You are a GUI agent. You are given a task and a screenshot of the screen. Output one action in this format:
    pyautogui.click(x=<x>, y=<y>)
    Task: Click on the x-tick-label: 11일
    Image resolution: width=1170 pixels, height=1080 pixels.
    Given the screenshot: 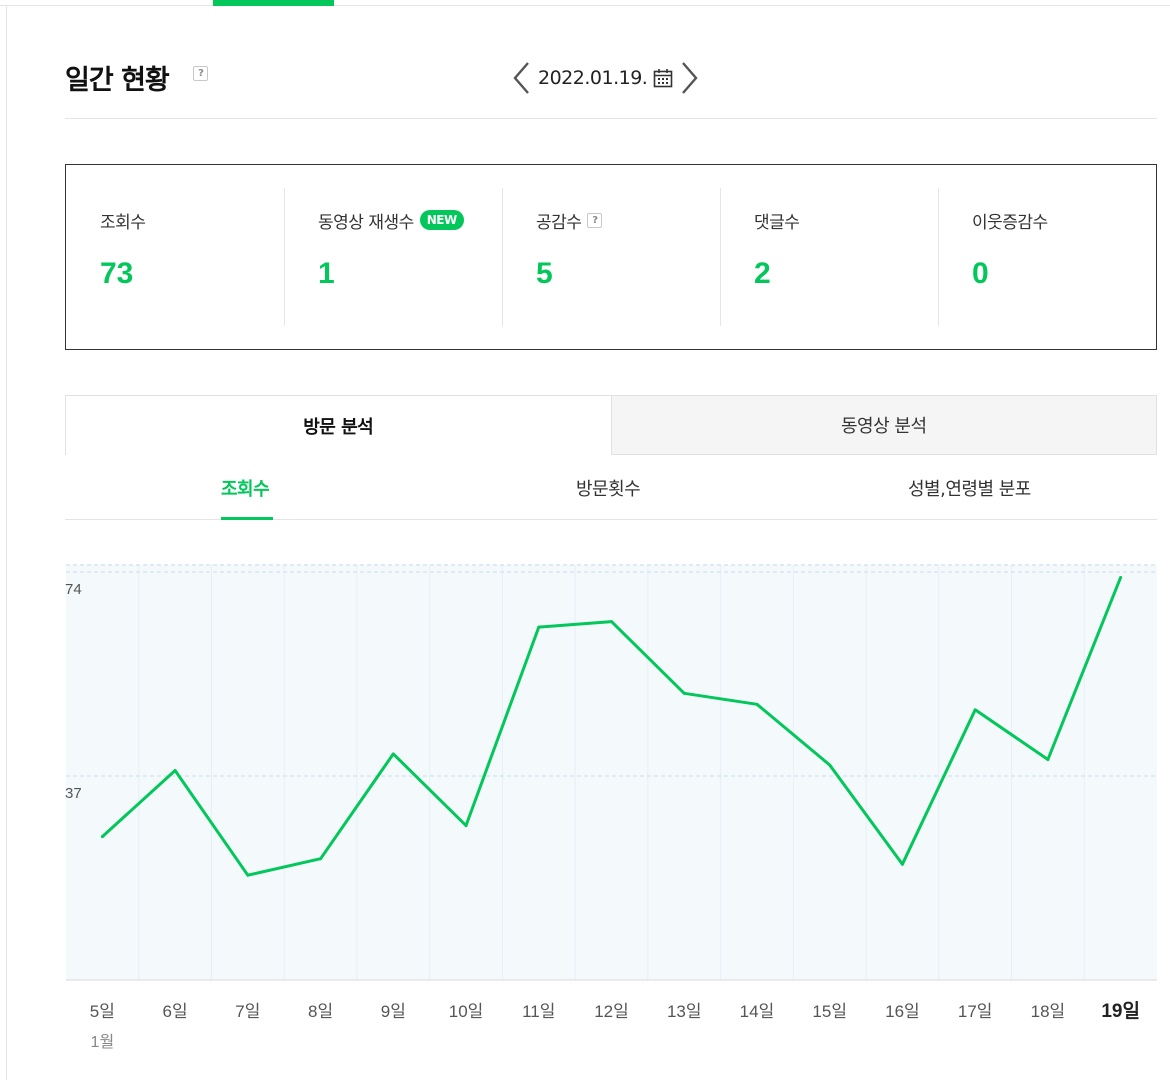 What is the action you would take?
    pyautogui.click(x=538, y=1011)
    